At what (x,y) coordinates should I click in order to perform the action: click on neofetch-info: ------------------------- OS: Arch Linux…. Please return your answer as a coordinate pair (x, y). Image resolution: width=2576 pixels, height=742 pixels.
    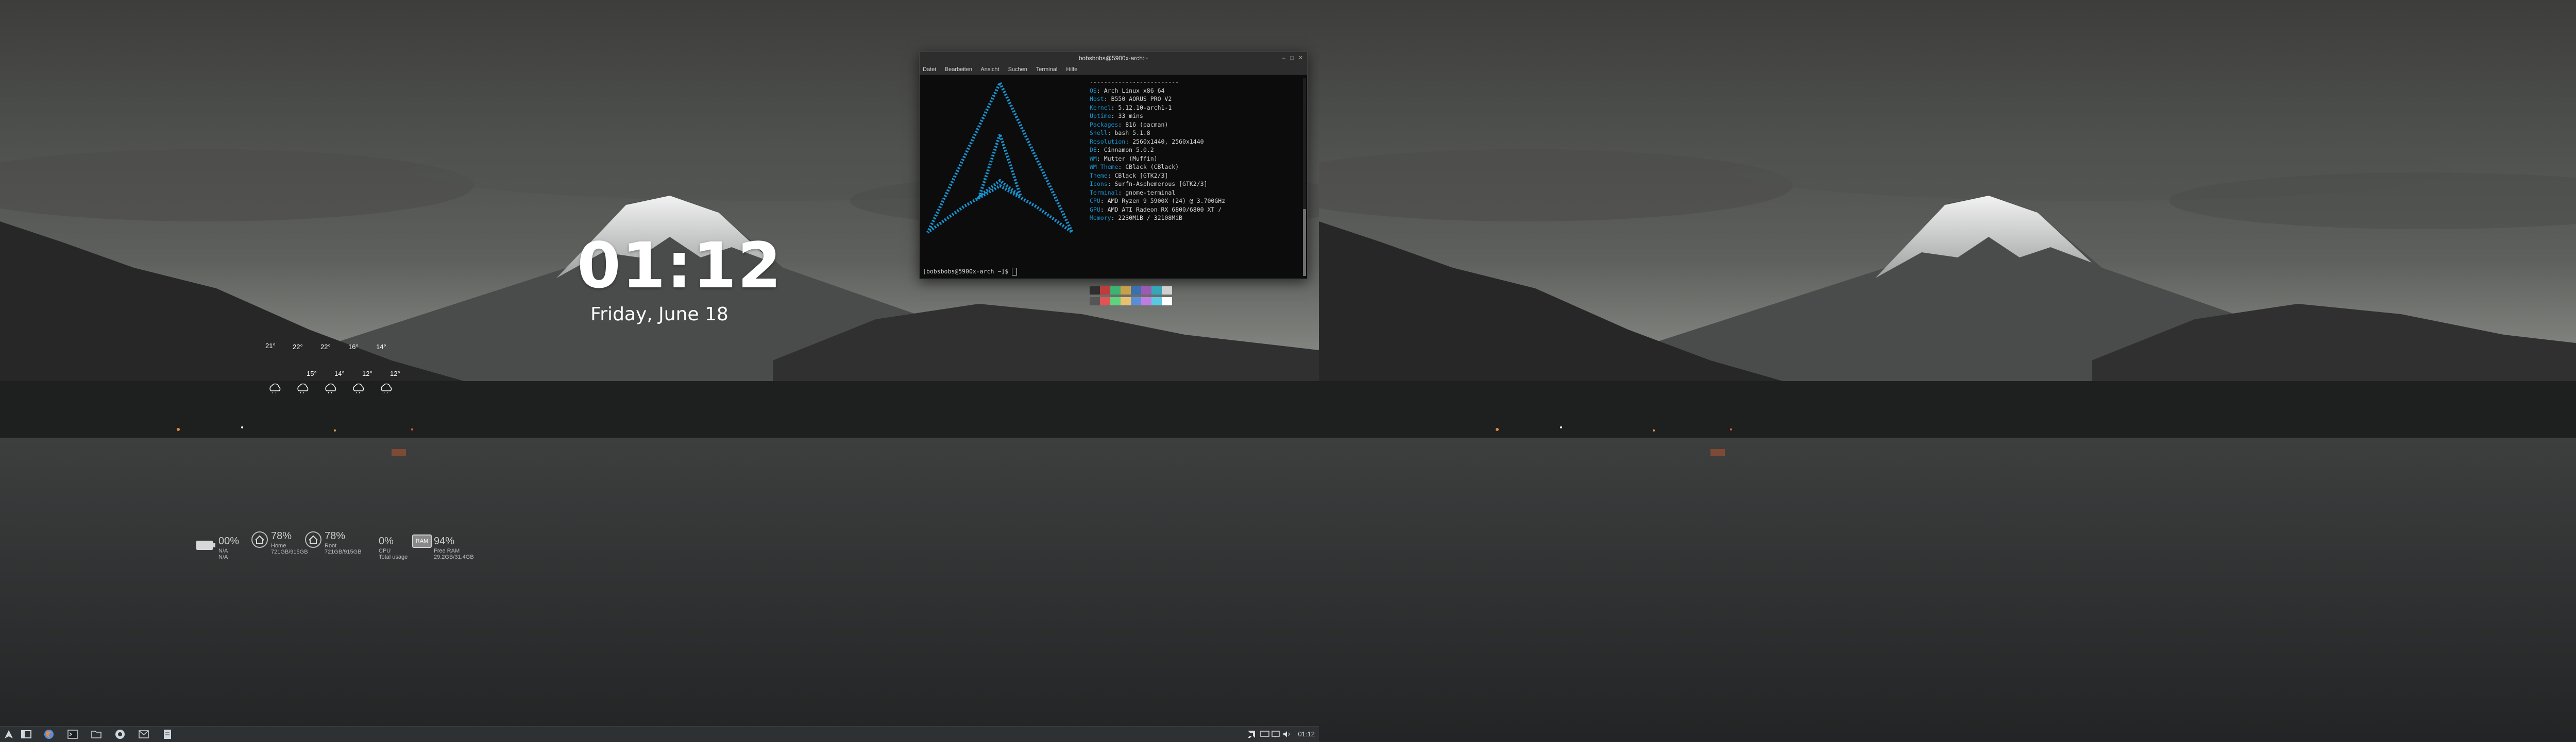
    Looking at the image, I should click on (1158, 149).